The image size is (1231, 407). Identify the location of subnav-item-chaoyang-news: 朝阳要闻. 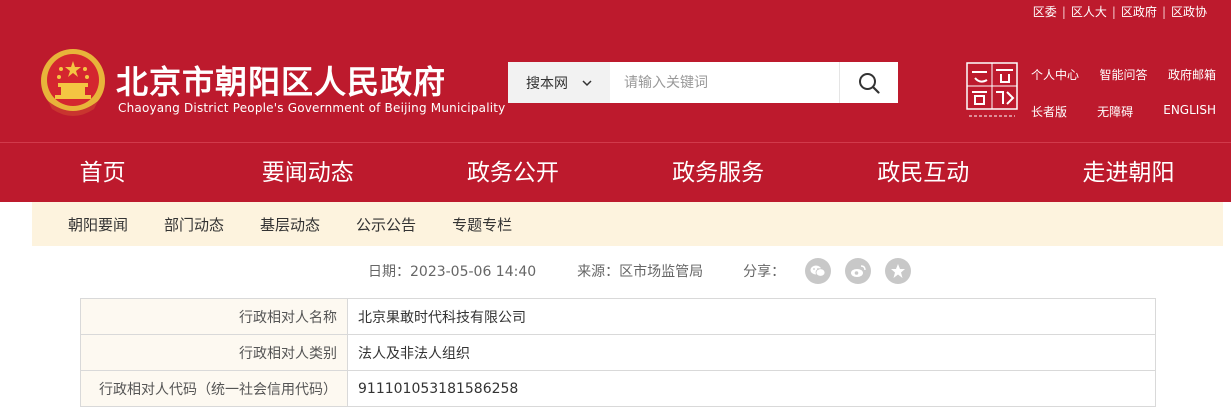
(98, 224).